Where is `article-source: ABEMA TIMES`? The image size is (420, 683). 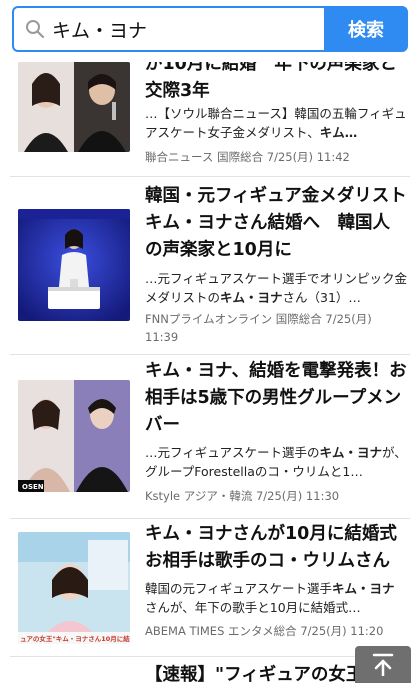 article-source: ABEMA TIMES is located at coordinates (185, 631).